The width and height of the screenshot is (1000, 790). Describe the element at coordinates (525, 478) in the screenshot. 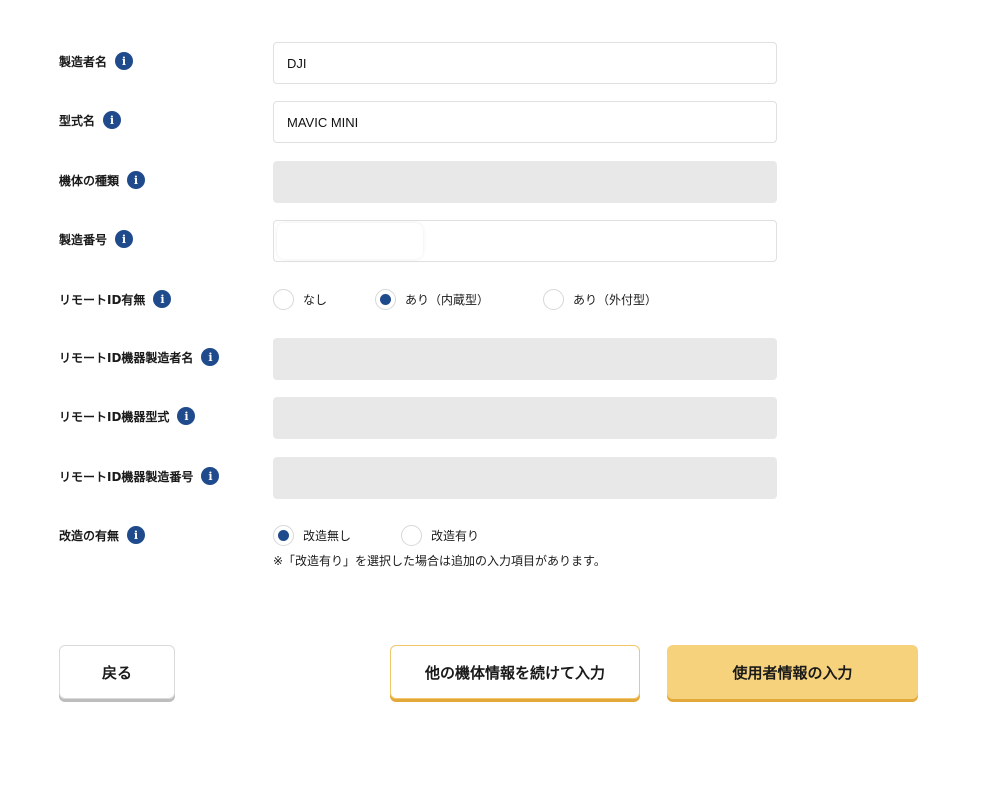

I see `remote-id-serial-input` at that location.